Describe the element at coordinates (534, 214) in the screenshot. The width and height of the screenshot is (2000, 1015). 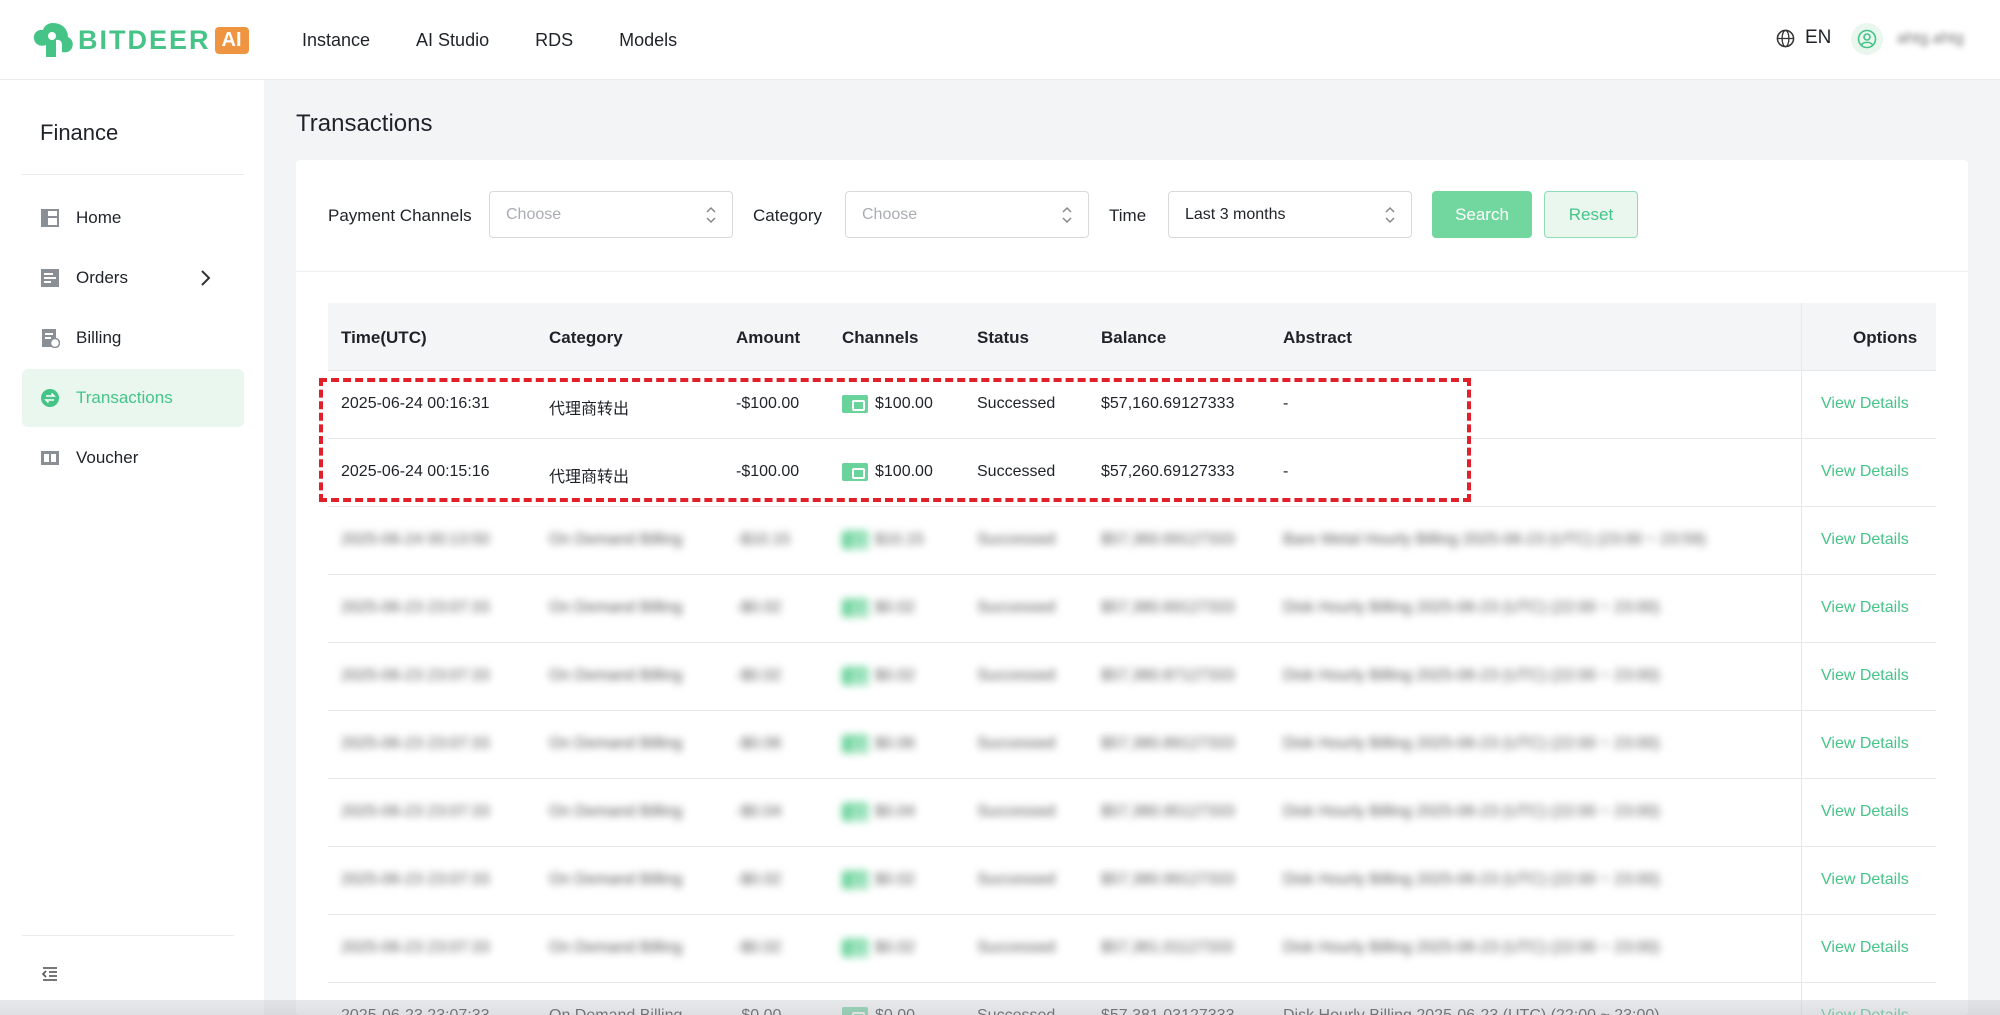
I see `select-placeholder: Choose` at that location.